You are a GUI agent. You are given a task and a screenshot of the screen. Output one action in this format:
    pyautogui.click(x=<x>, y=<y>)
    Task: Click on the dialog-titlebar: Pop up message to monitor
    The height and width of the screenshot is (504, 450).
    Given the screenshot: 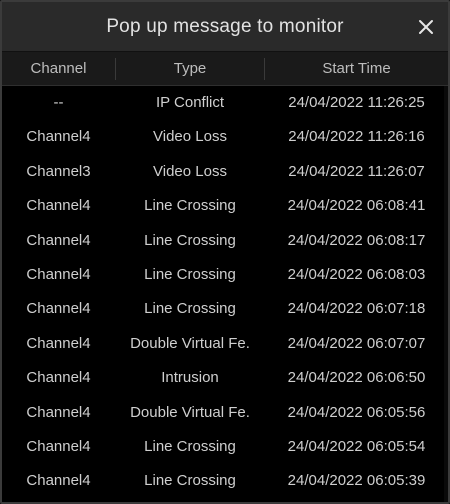 What is the action you would take?
    pyautogui.click(x=225, y=27)
    